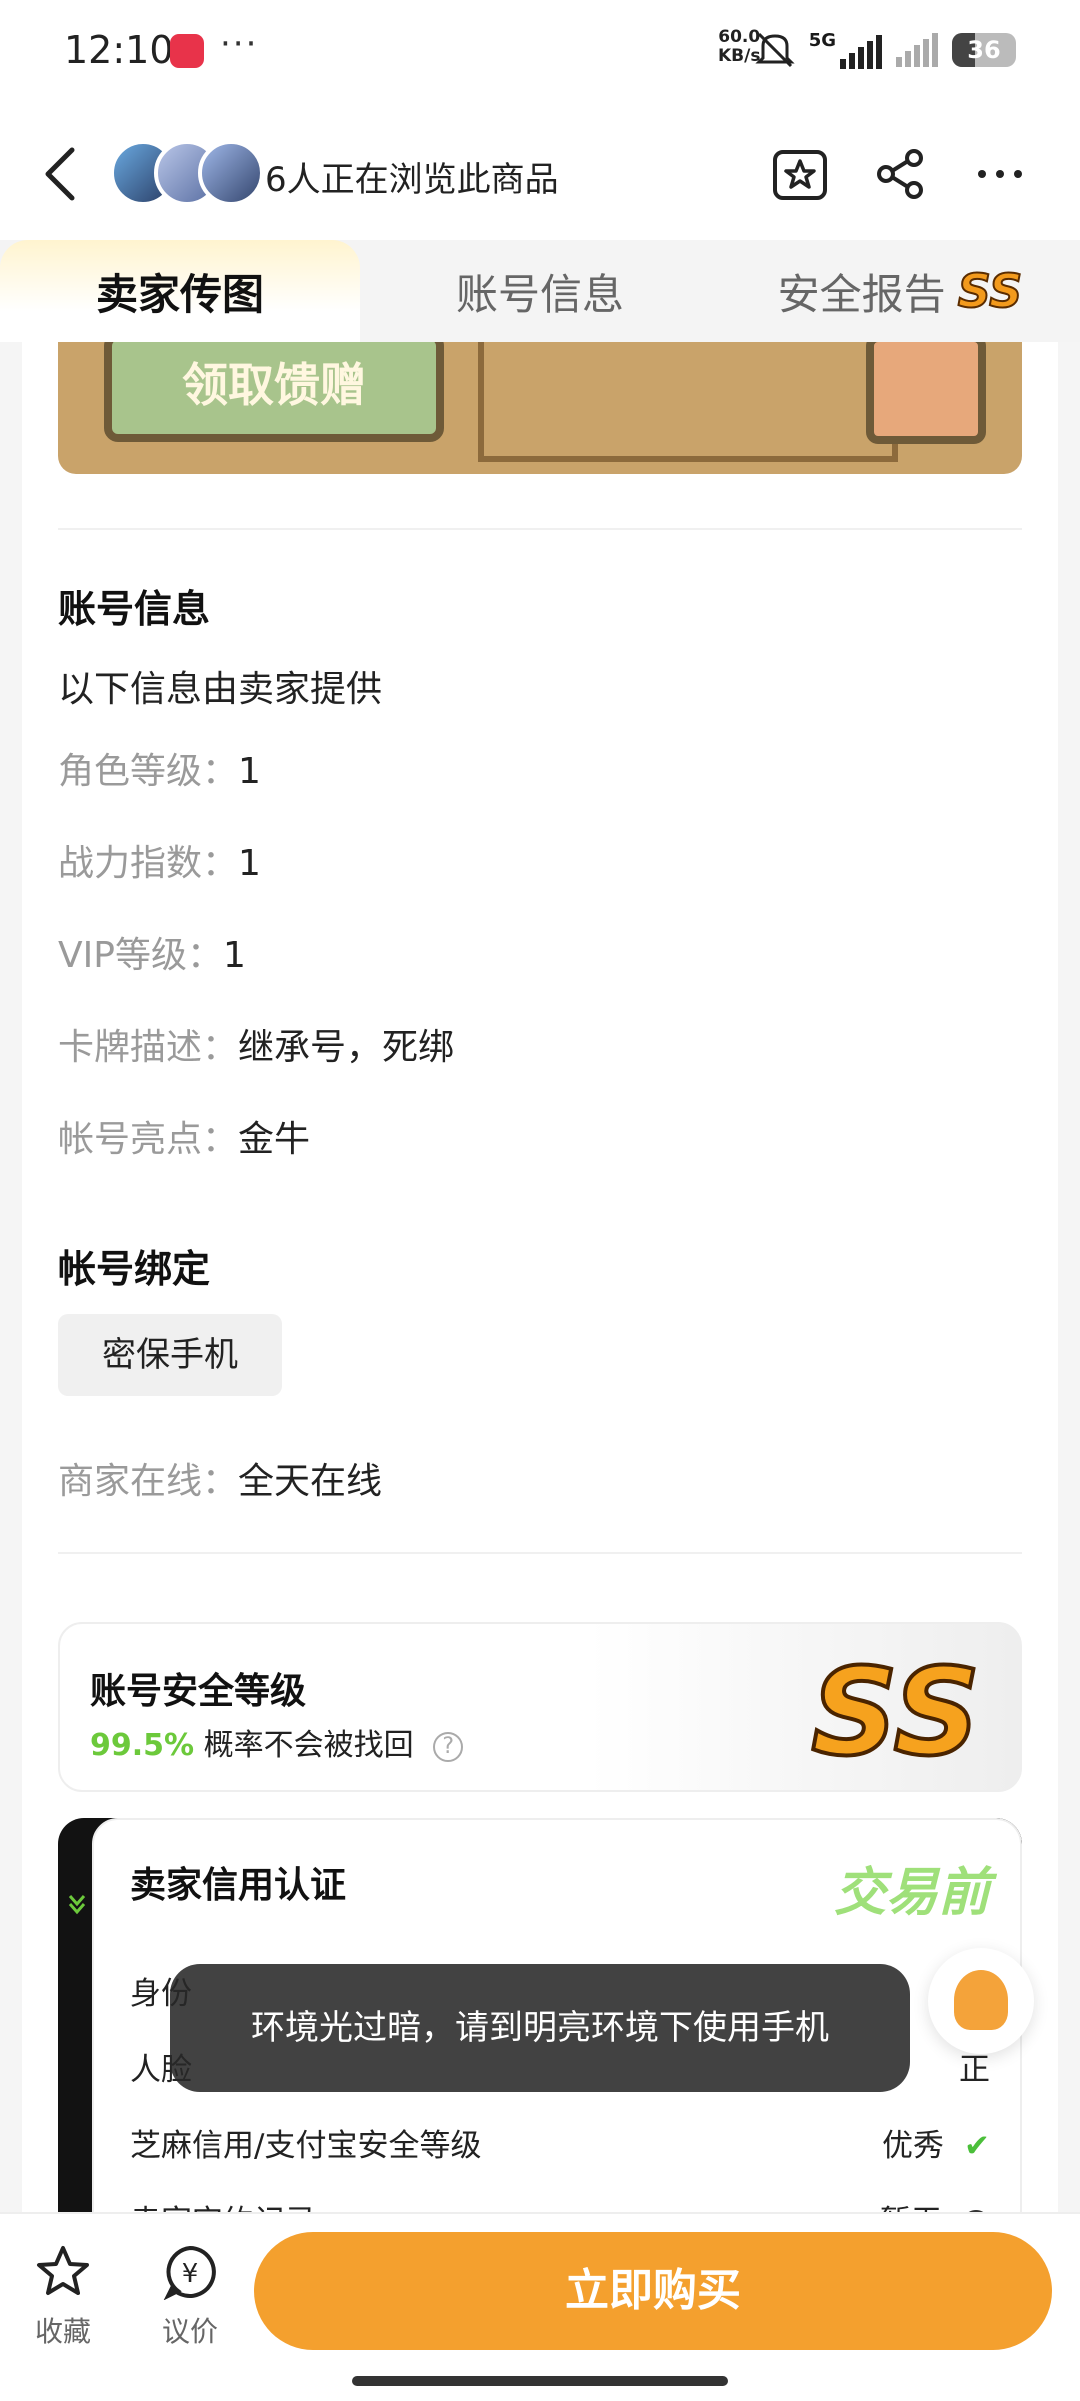 The image size is (1080, 2401). I want to click on yen-glyph: ¥, so click(190, 2274).